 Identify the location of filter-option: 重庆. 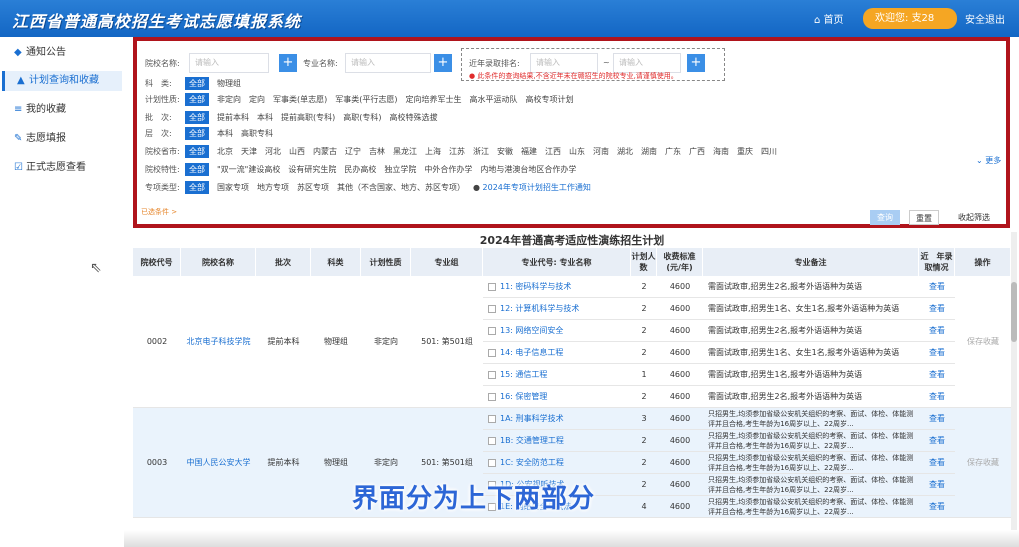
(745, 151).